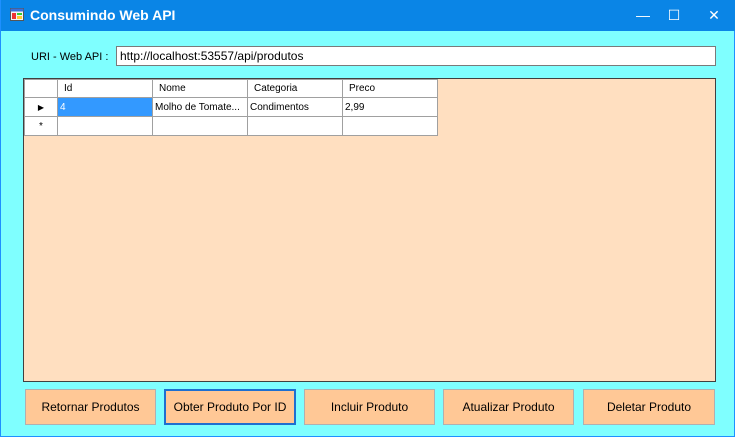  What do you see at coordinates (649, 407) in the screenshot?
I see `deletar-produto-button: Deletar Produto` at bounding box center [649, 407].